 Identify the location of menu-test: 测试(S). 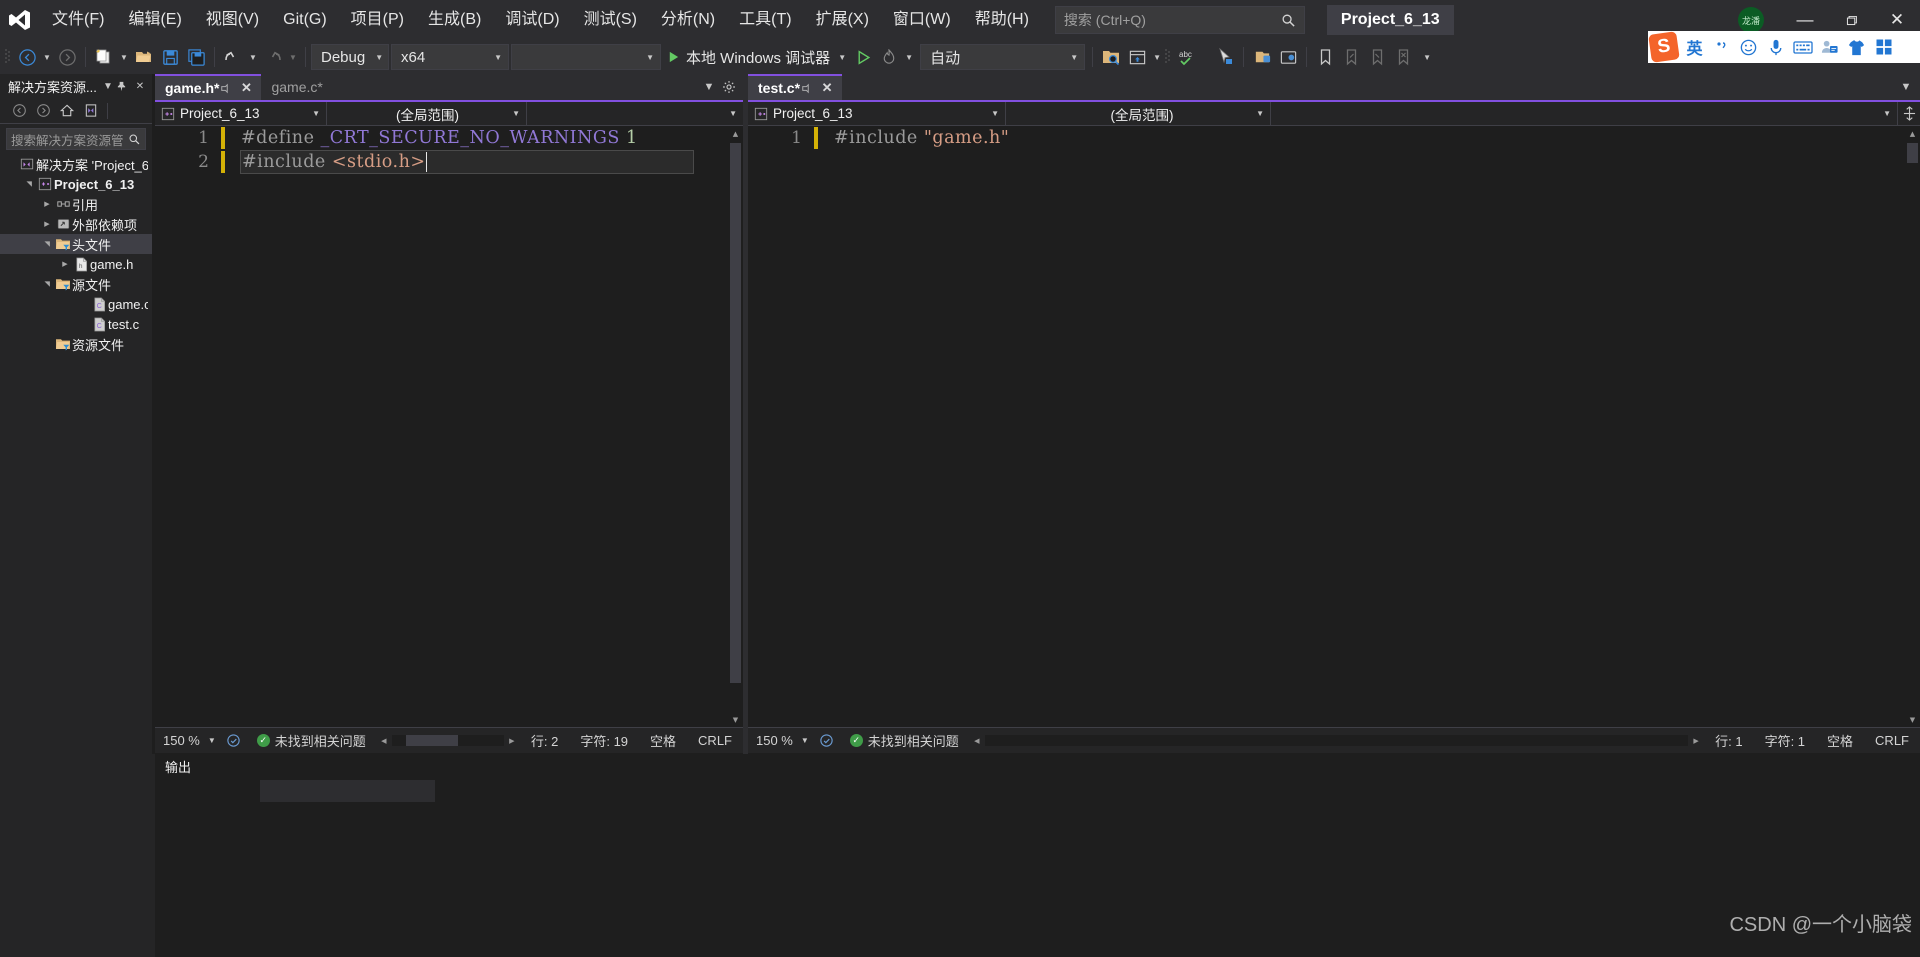
(610, 20).